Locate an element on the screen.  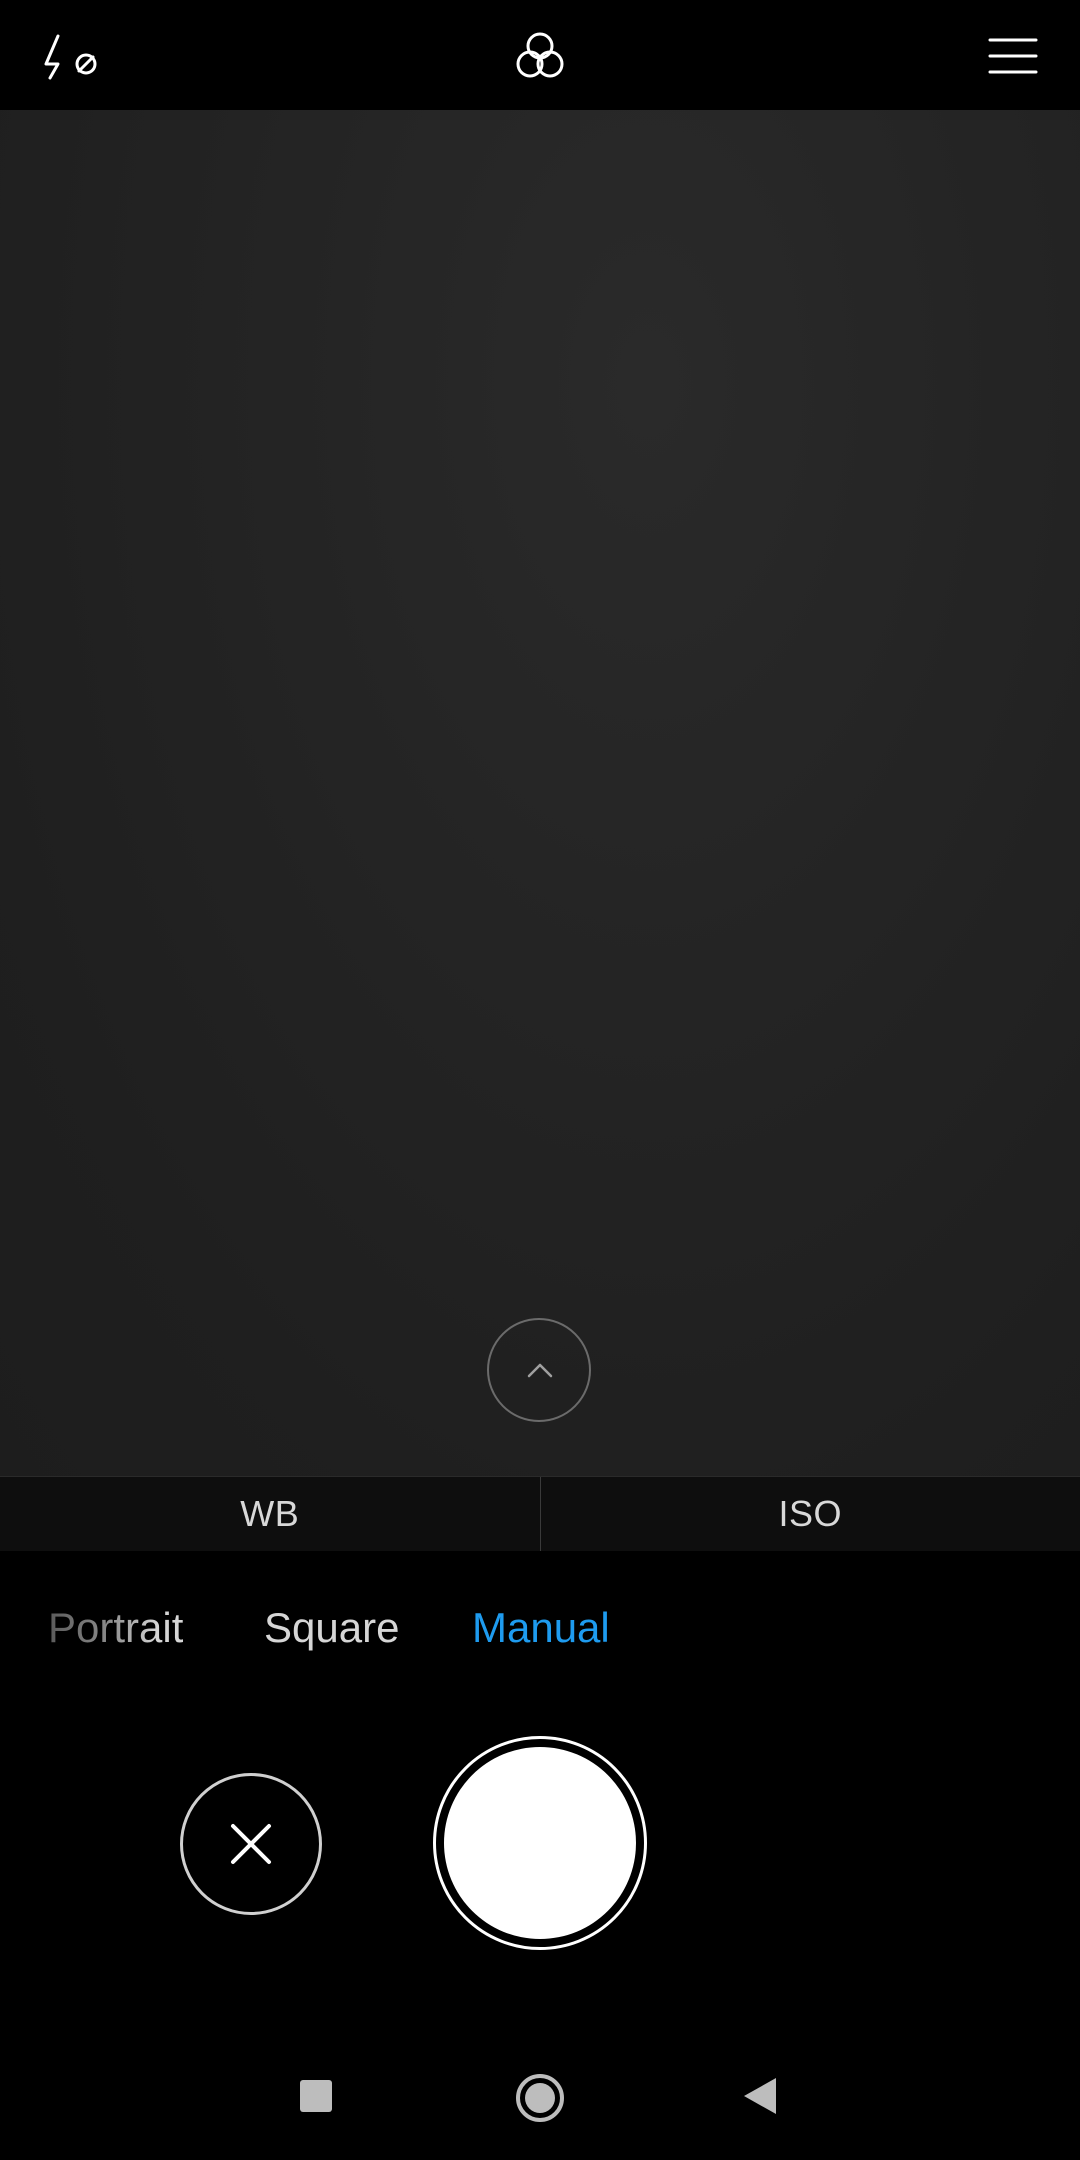
shutter-icon is located at coordinates (540, 1843).